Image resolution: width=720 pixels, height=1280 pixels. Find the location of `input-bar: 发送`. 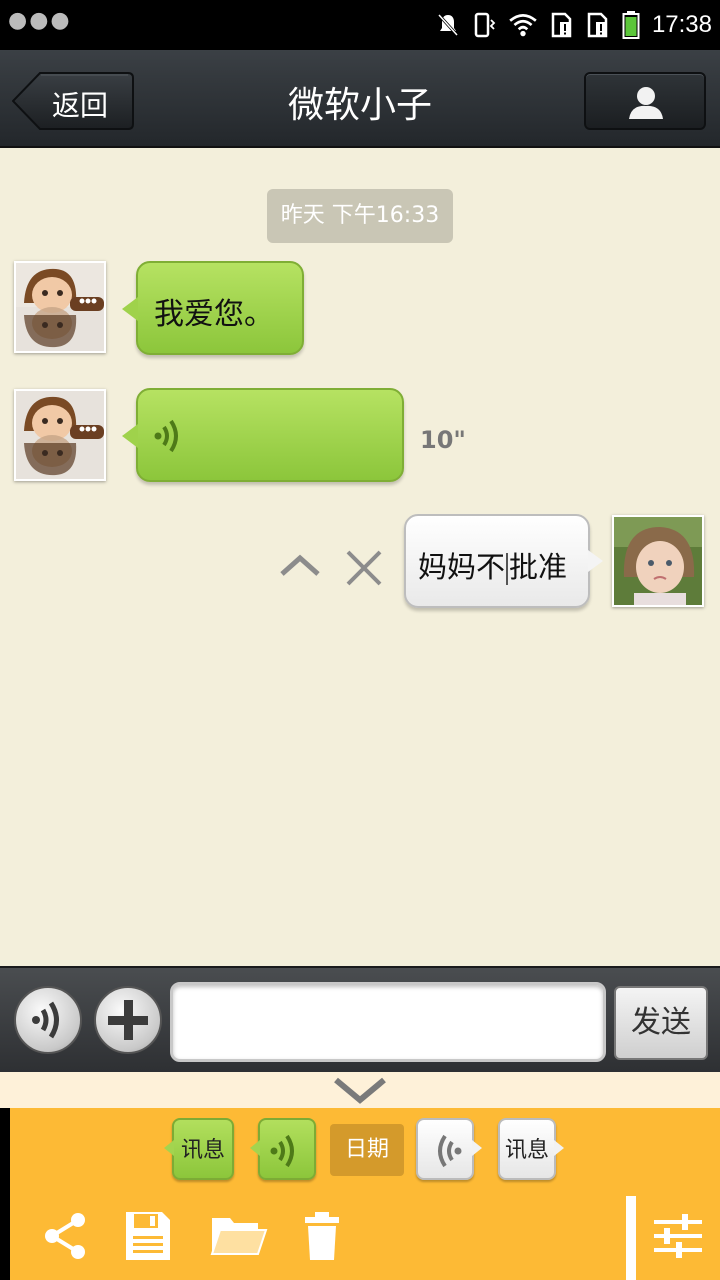

input-bar: 发送 is located at coordinates (360, 1019).